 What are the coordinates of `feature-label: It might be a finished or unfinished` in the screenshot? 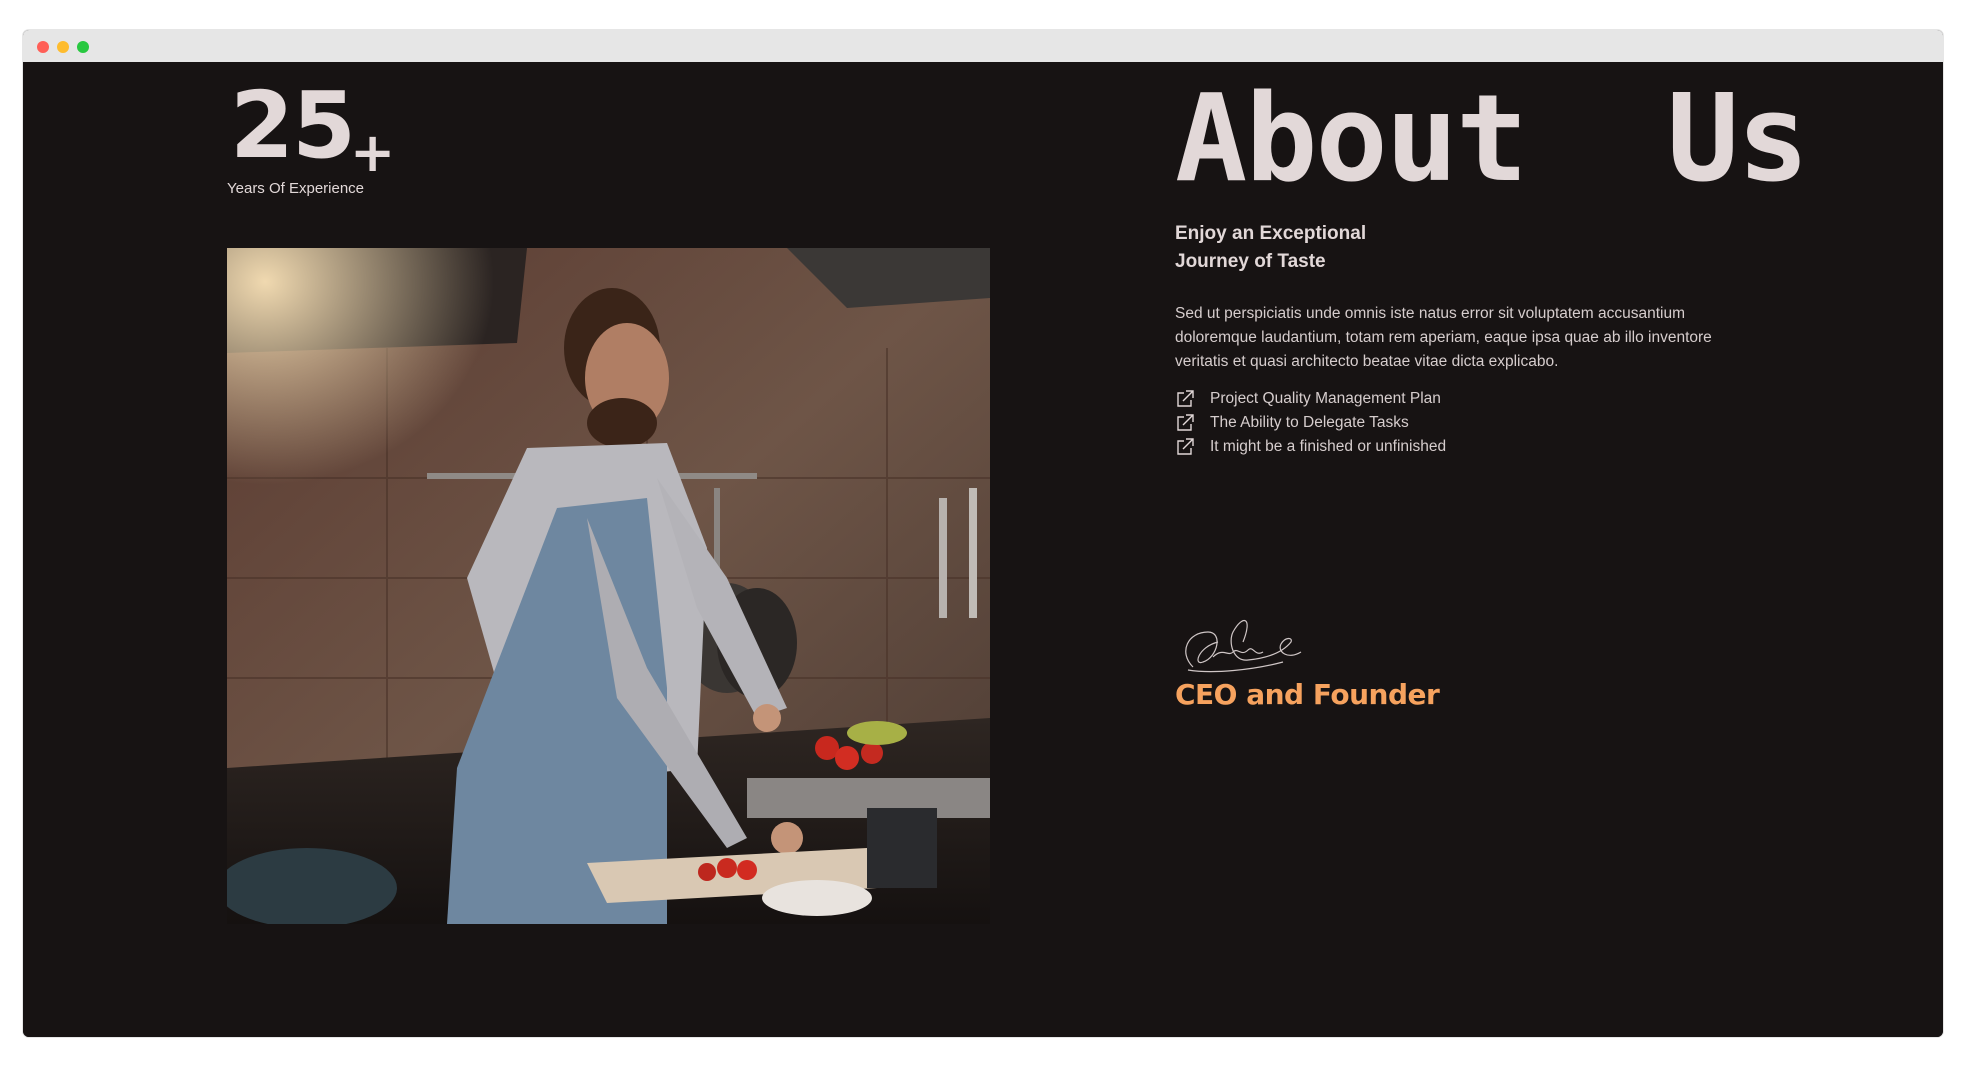 It's located at (1328, 446).